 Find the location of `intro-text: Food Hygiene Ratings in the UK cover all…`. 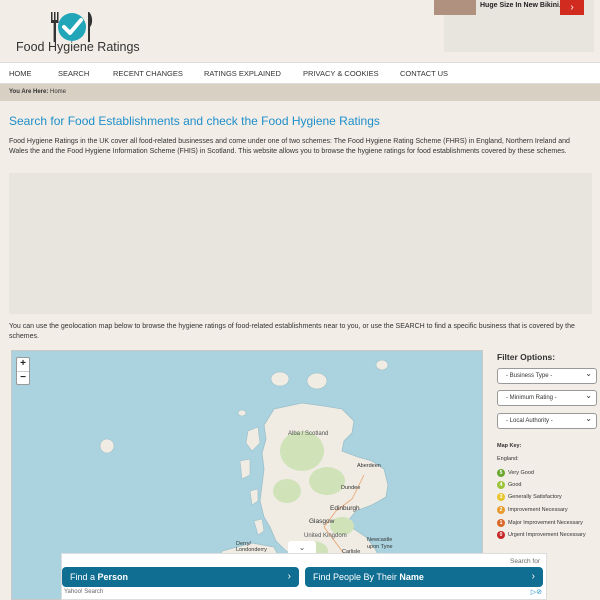

intro-text: Food Hygiene Ratings in the UK cover all… is located at coordinates (289, 146).